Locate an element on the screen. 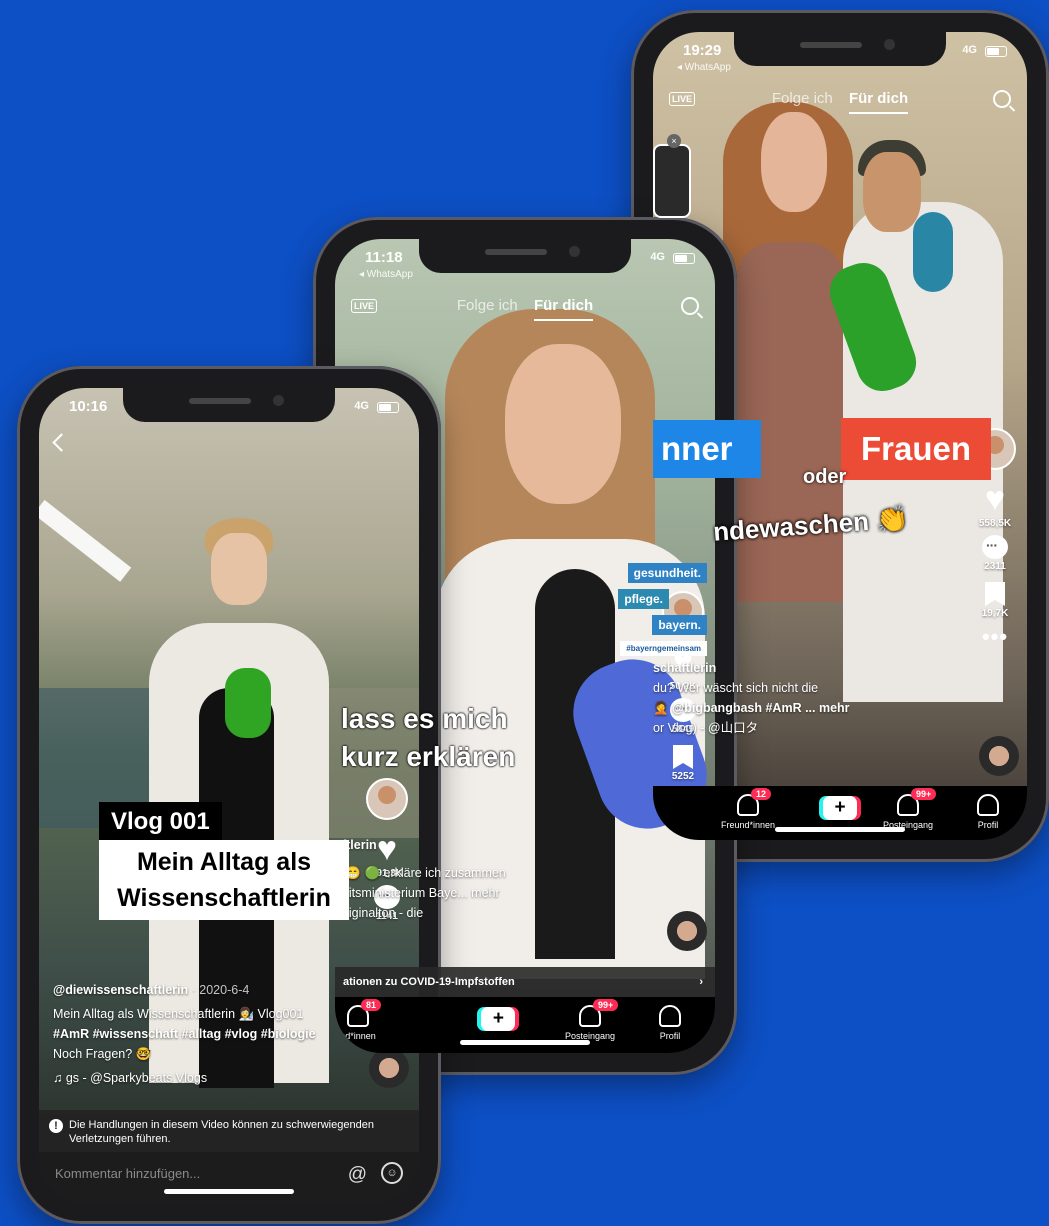 This screenshot has height=1226, width=1049. hashtag-chip: bayern. is located at coordinates (679, 625).